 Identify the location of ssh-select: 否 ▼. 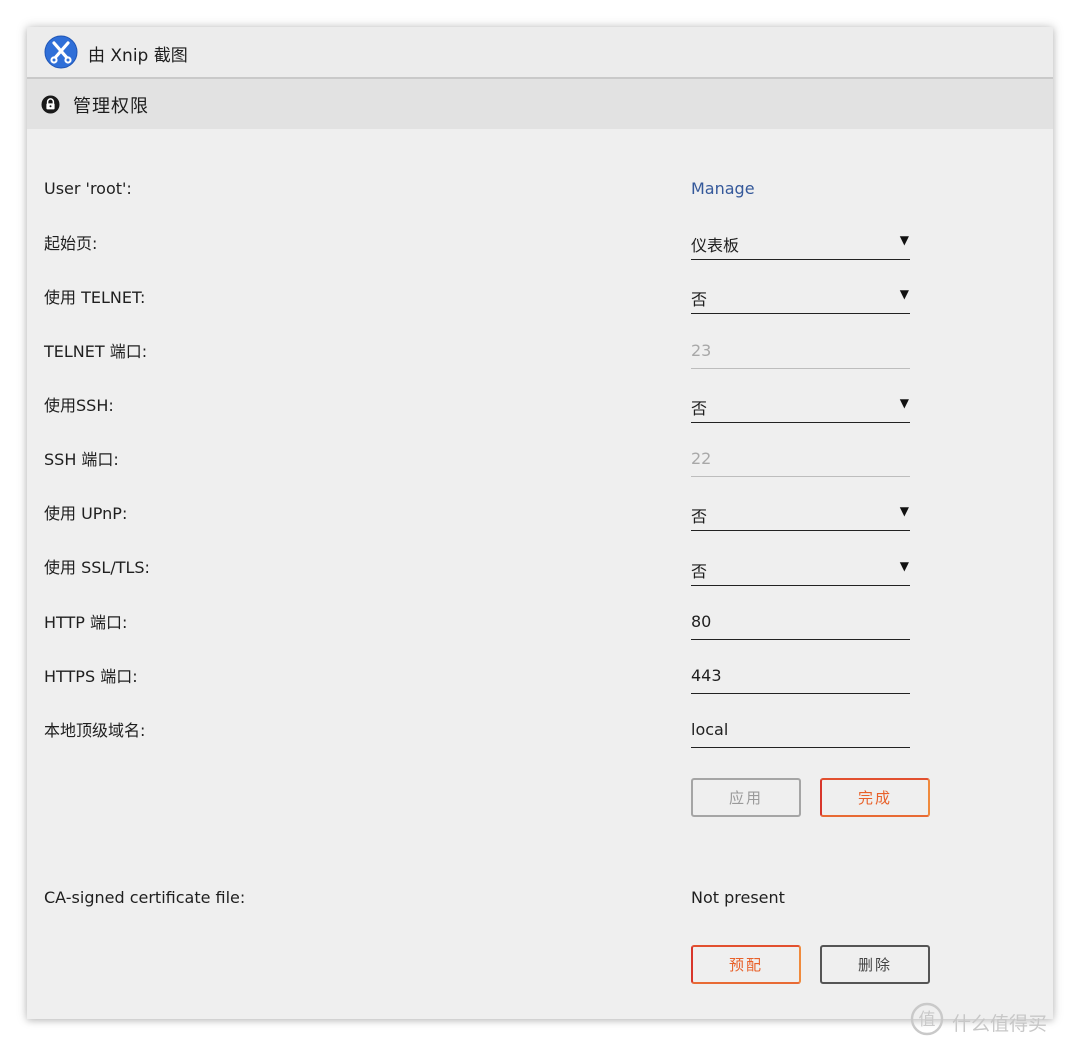
(800, 405).